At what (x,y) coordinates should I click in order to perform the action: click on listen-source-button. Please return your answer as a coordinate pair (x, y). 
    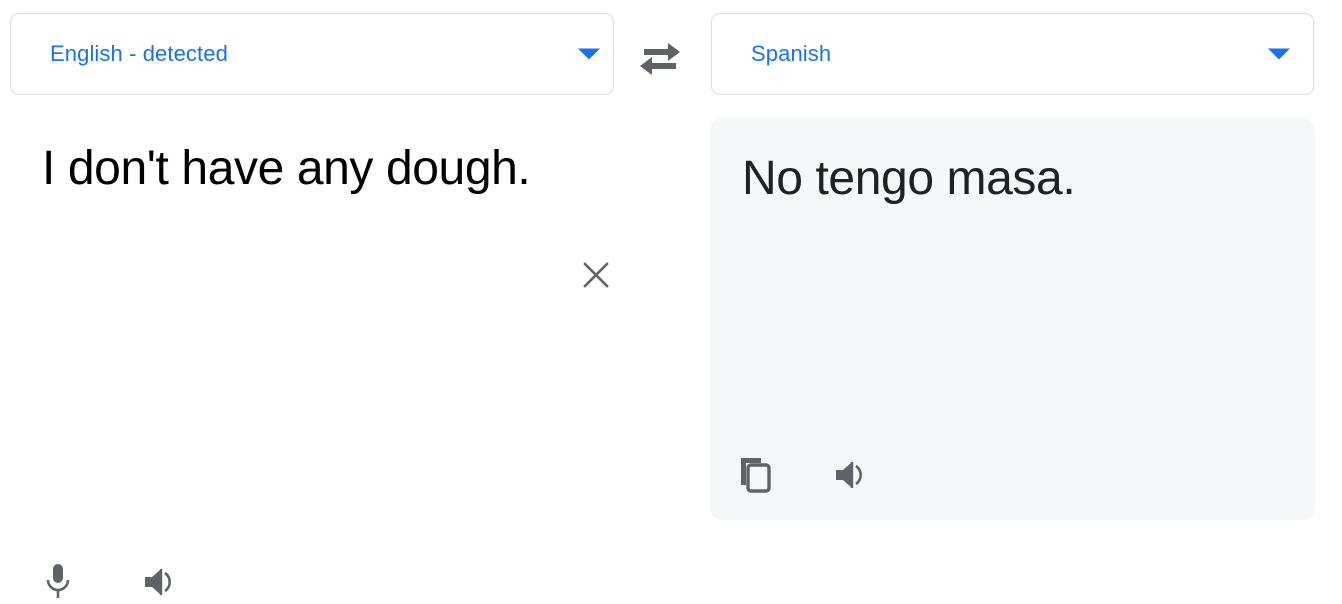
    Looking at the image, I should click on (161, 582).